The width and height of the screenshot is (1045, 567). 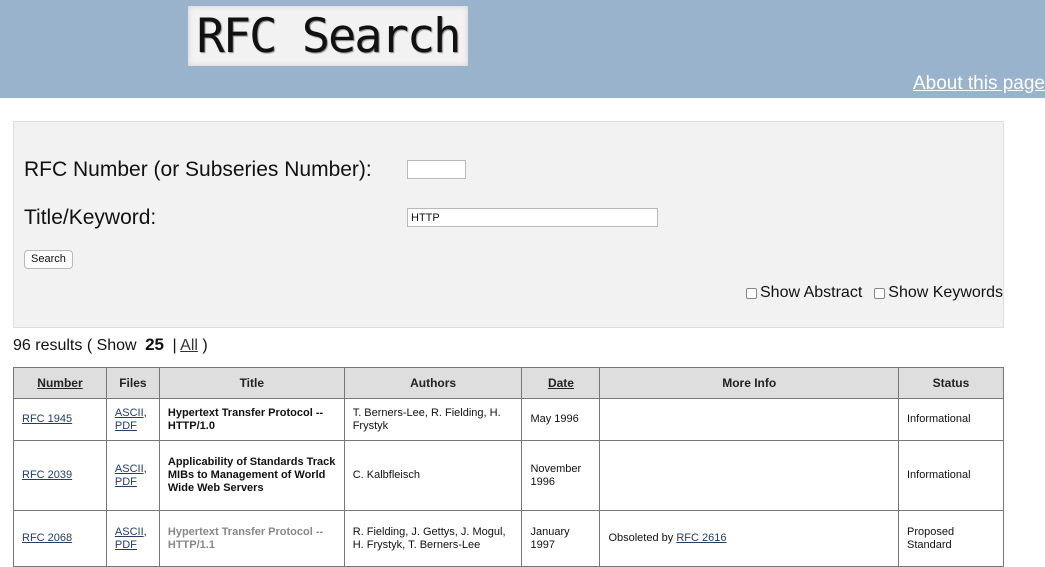 What do you see at coordinates (47, 419) in the screenshot?
I see `rfc-number-link: RFC 1945` at bounding box center [47, 419].